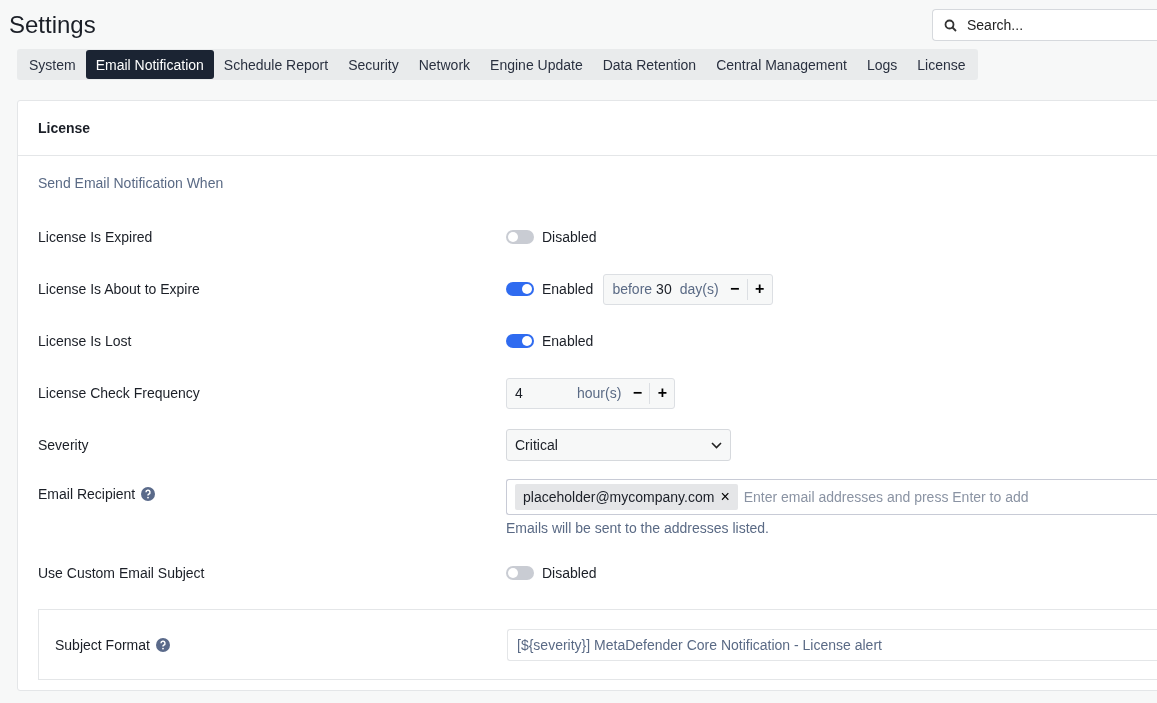  I want to click on unit-text: hour(s), so click(599, 393).